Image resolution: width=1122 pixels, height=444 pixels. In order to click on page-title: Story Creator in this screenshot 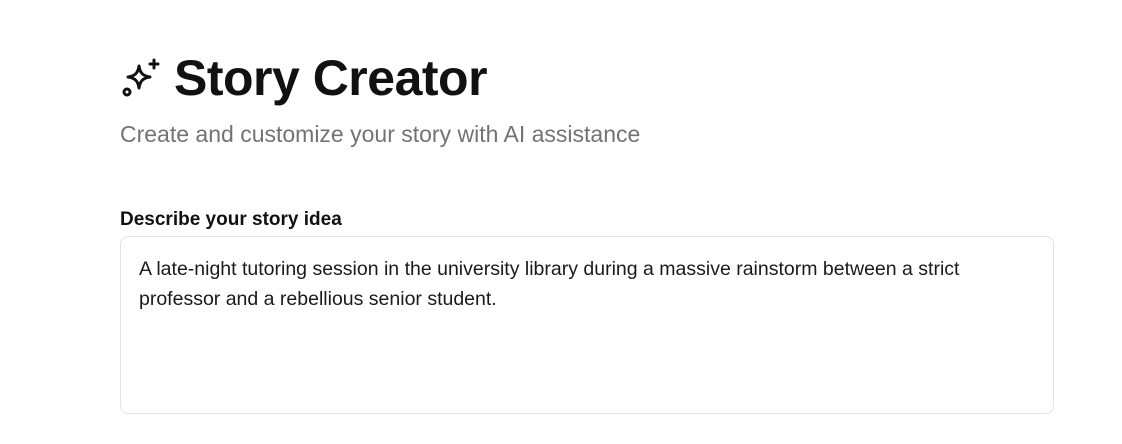, I will do `click(331, 78)`.